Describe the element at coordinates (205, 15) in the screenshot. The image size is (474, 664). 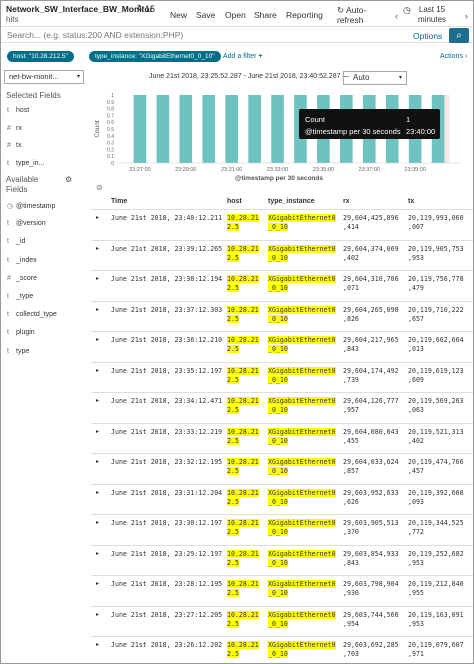
I see `save-button: Save` at that location.